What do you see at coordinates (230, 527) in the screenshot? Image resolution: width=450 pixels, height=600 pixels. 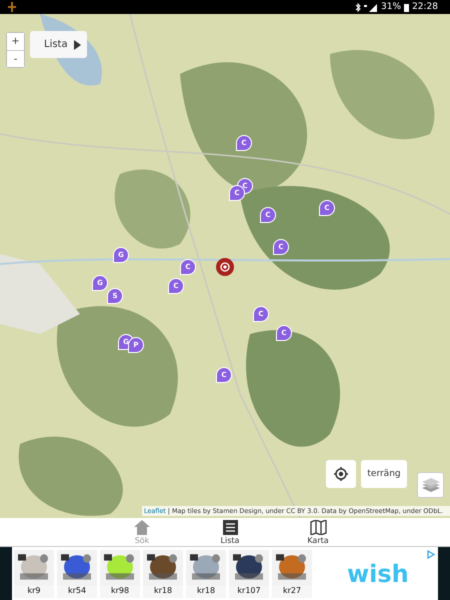 I see `list-icon` at bounding box center [230, 527].